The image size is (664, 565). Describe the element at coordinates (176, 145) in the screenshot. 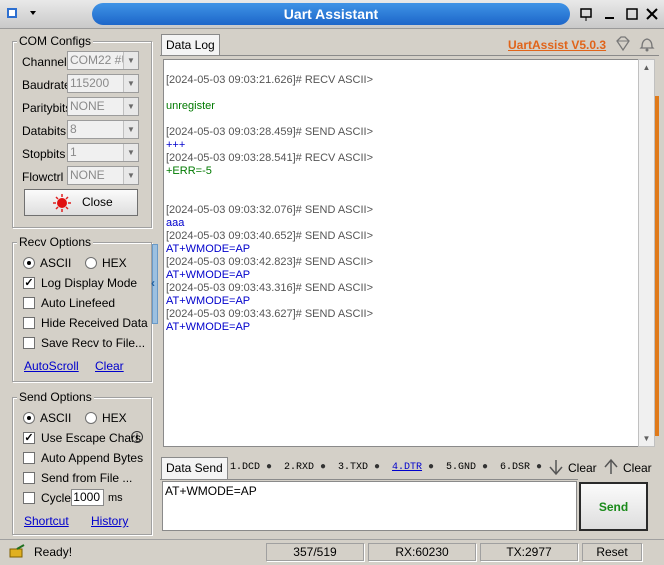

I see `log-line: +++` at that location.